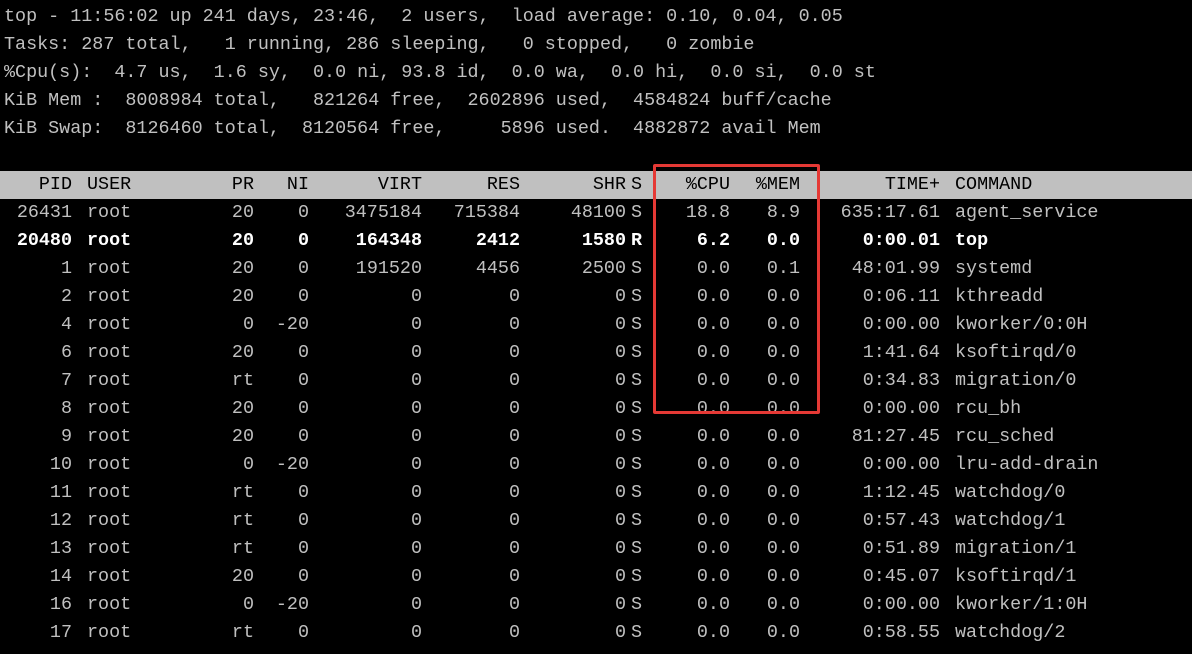 This screenshot has width=1192, height=654. Describe the element at coordinates (1010, 632) in the screenshot. I see `command-cell: watchdog/2` at that location.